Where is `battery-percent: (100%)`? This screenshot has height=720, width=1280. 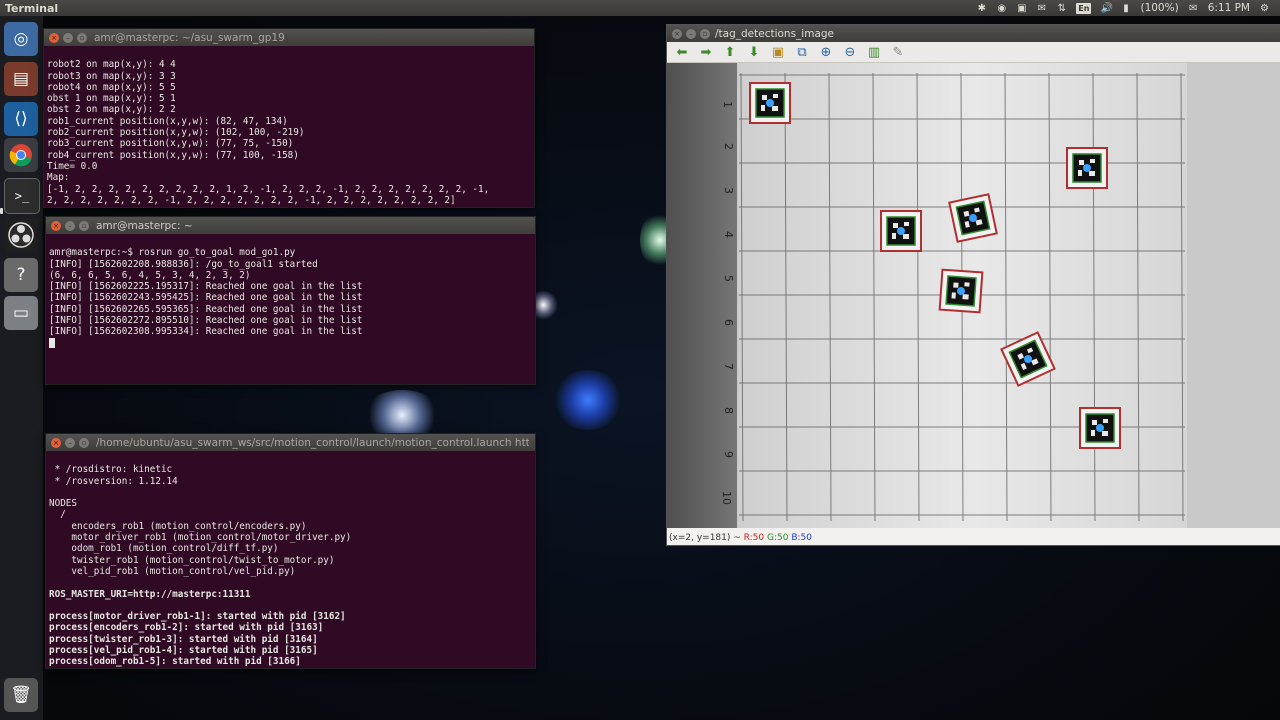 battery-percent: (100%) is located at coordinates (1159, 8).